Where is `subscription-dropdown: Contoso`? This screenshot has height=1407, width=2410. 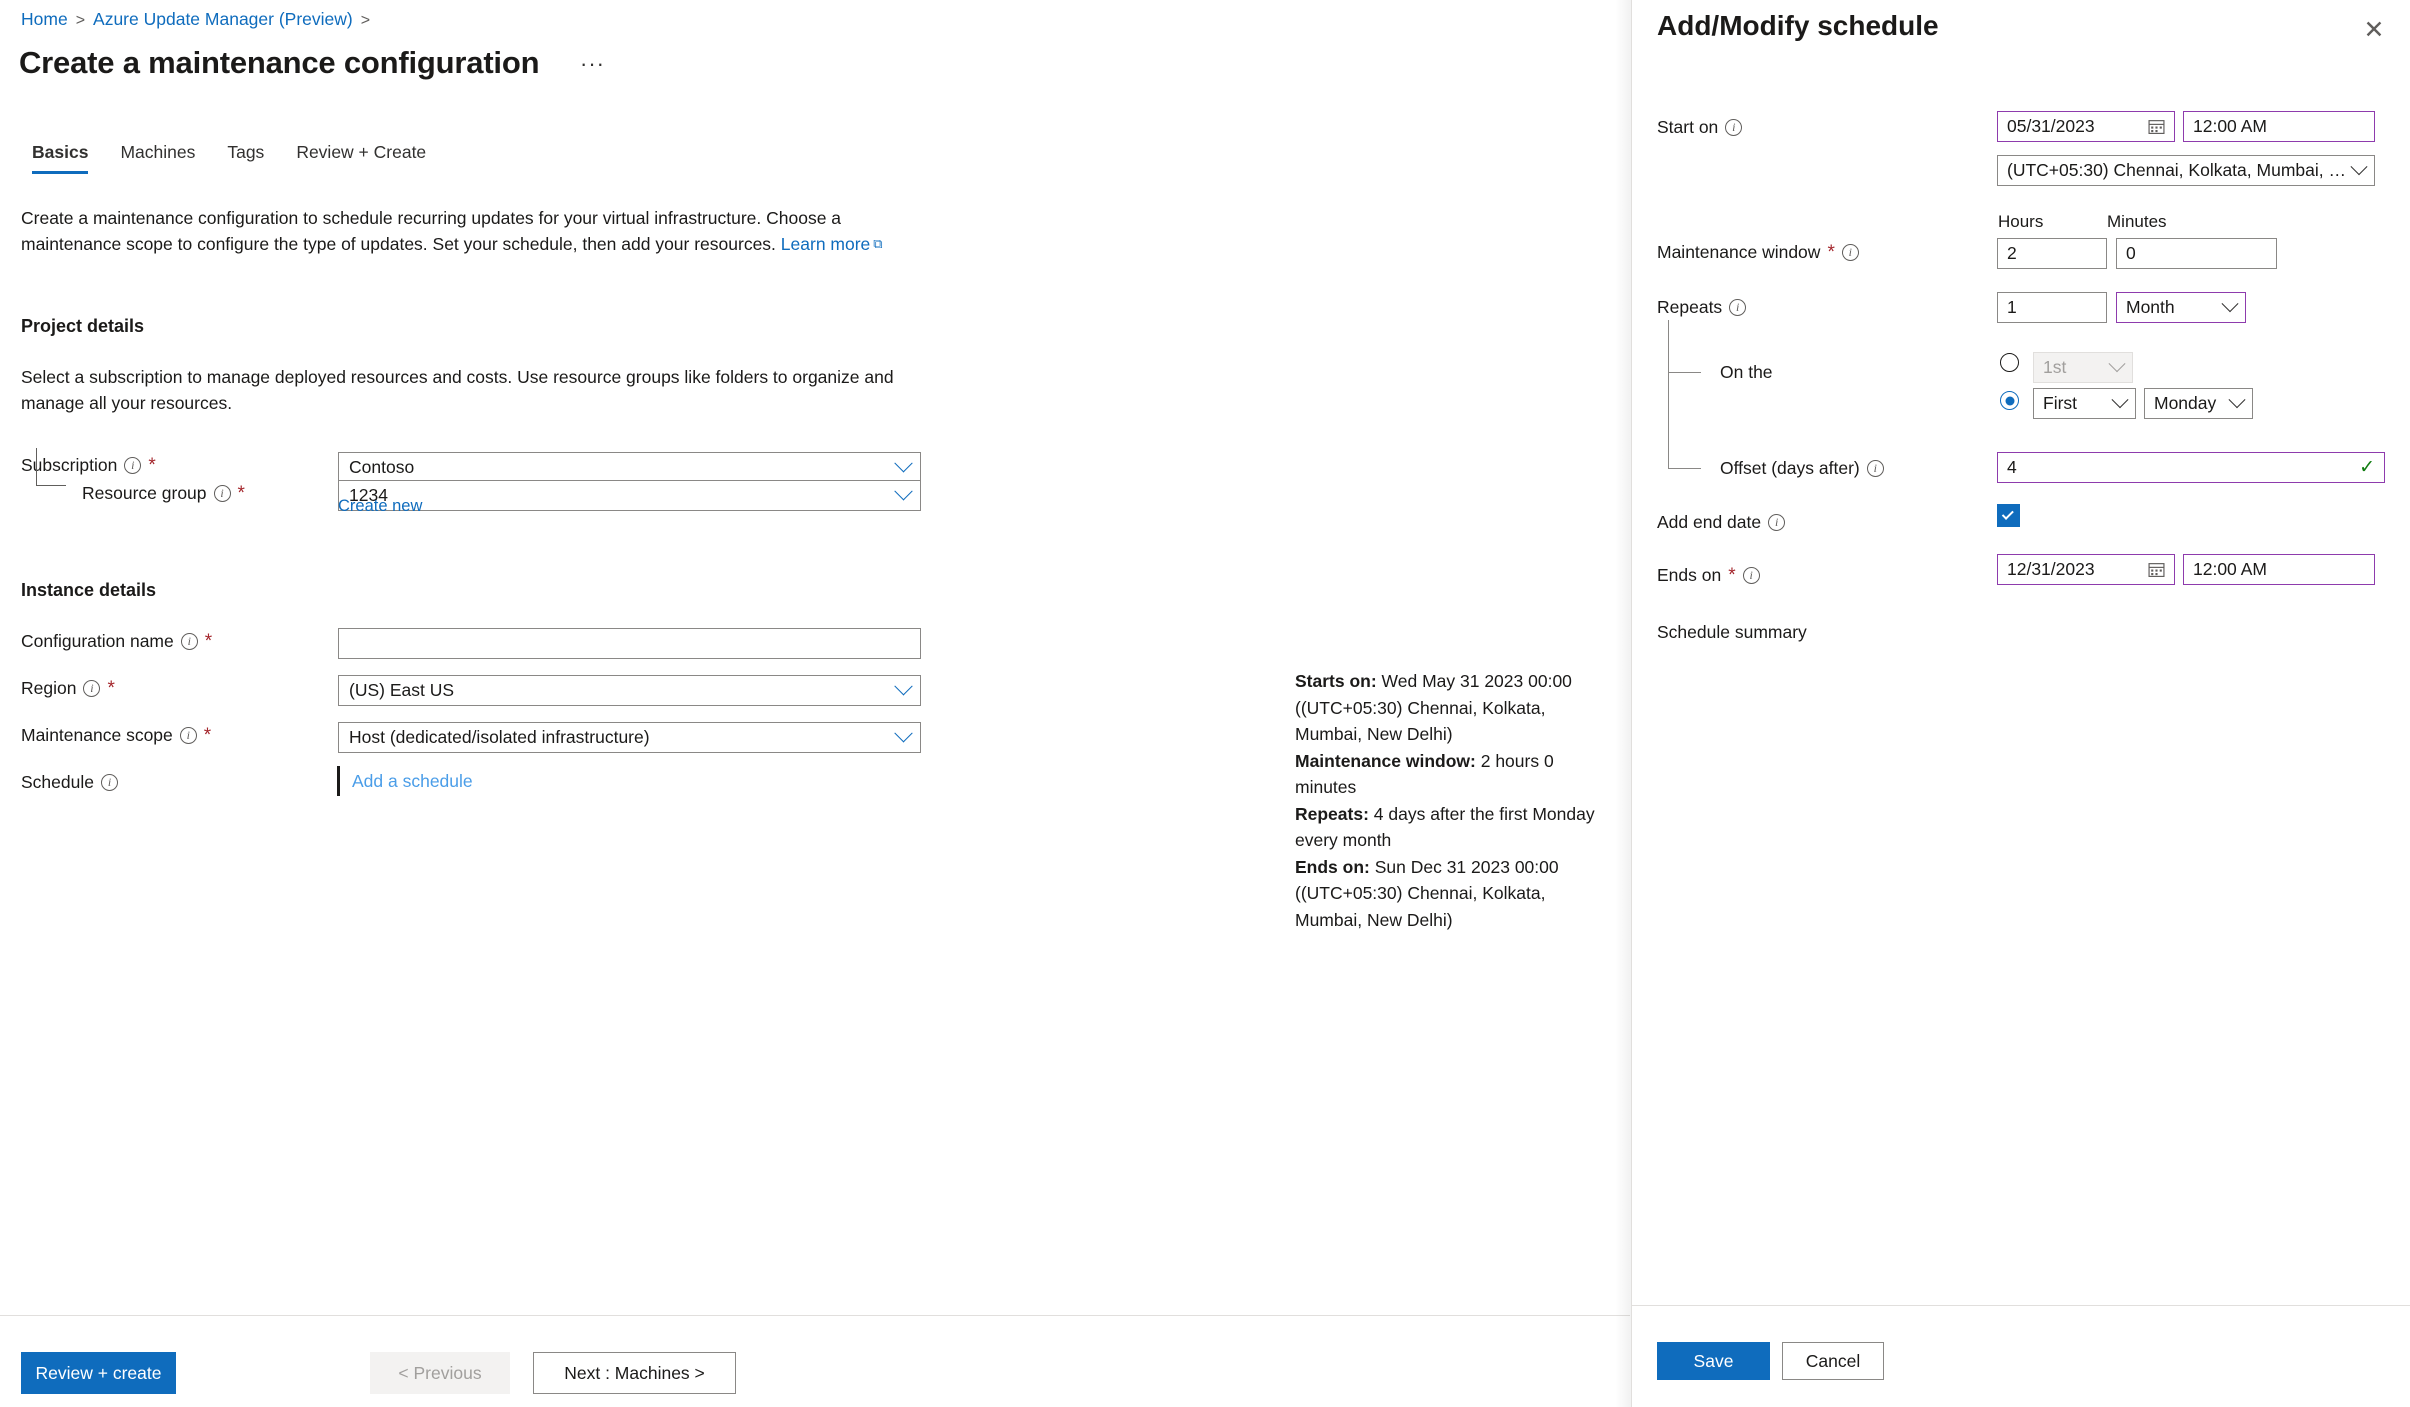 subscription-dropdown: Contoso is located at coordinates (629, 467).